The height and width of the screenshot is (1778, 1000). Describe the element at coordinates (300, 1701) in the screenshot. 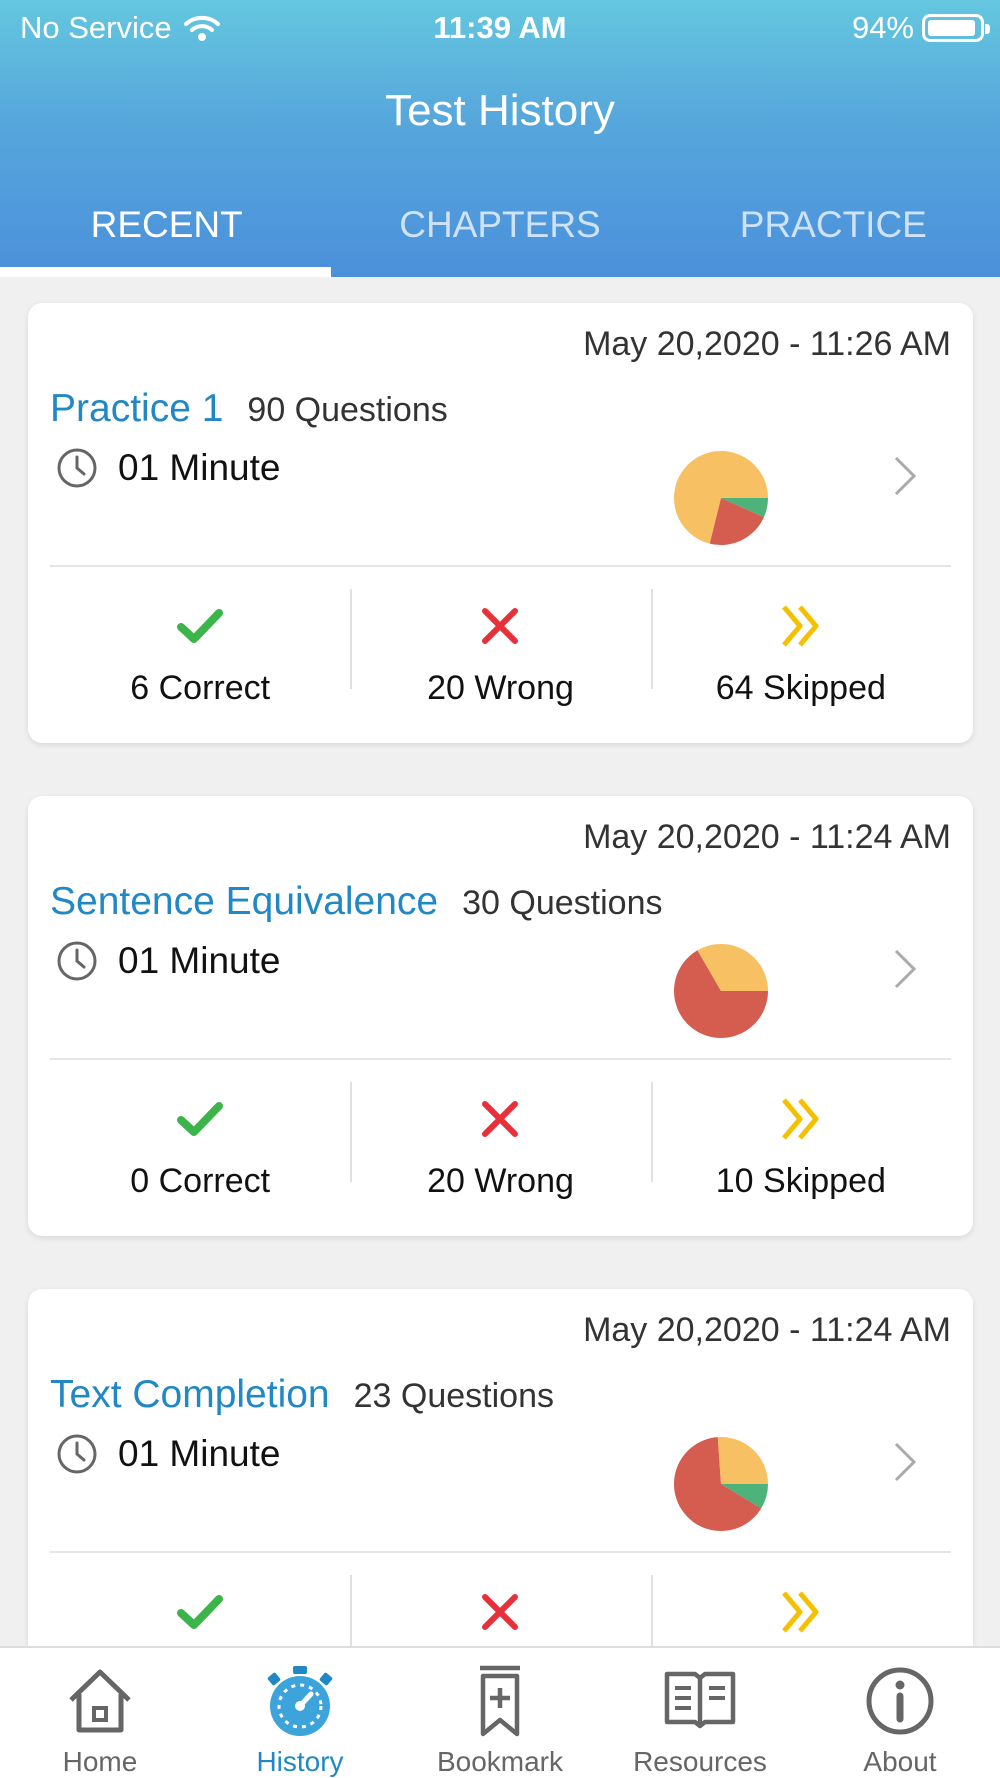

I see `stopwatch-icon` at that location.